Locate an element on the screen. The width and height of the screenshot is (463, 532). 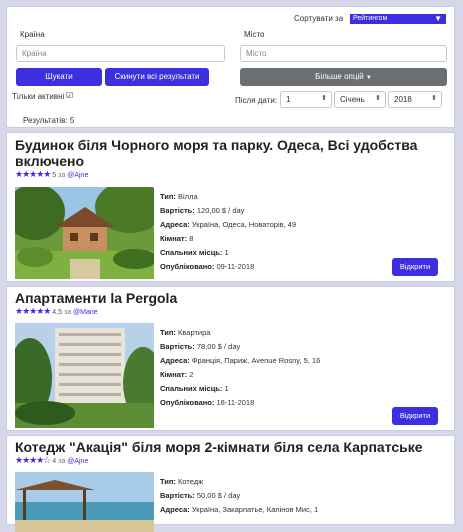
rating-value: 4 is located at coordinates (54, 461).